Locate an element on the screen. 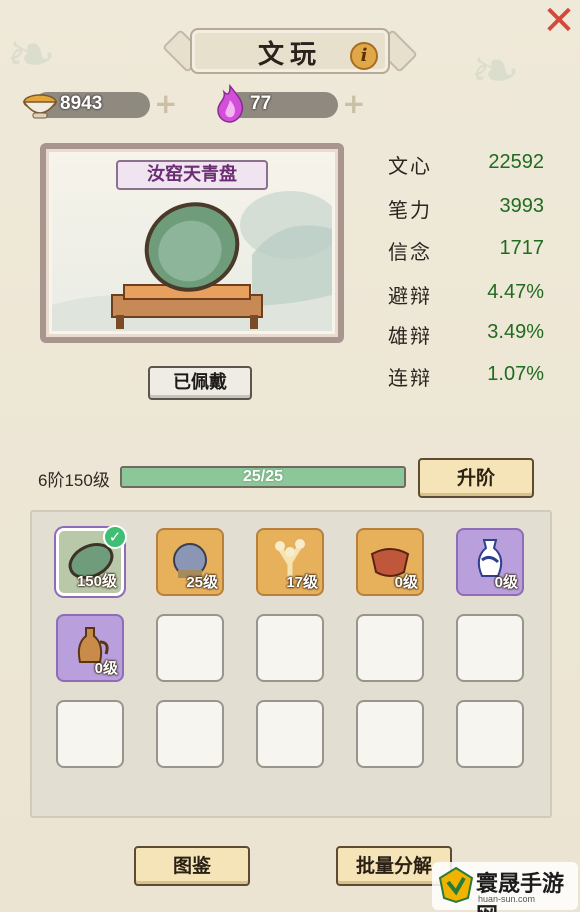 This screenshot has width=580, height=912. collection-slot: 17级 is located at coordinates (290, 562).